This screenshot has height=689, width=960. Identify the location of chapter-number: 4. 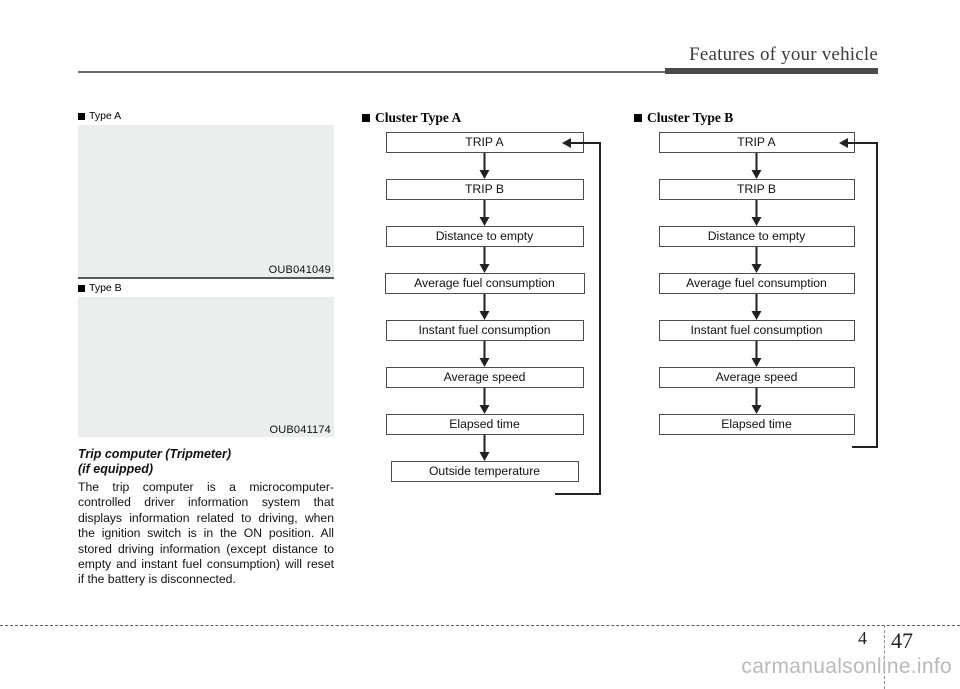
(862, 638).